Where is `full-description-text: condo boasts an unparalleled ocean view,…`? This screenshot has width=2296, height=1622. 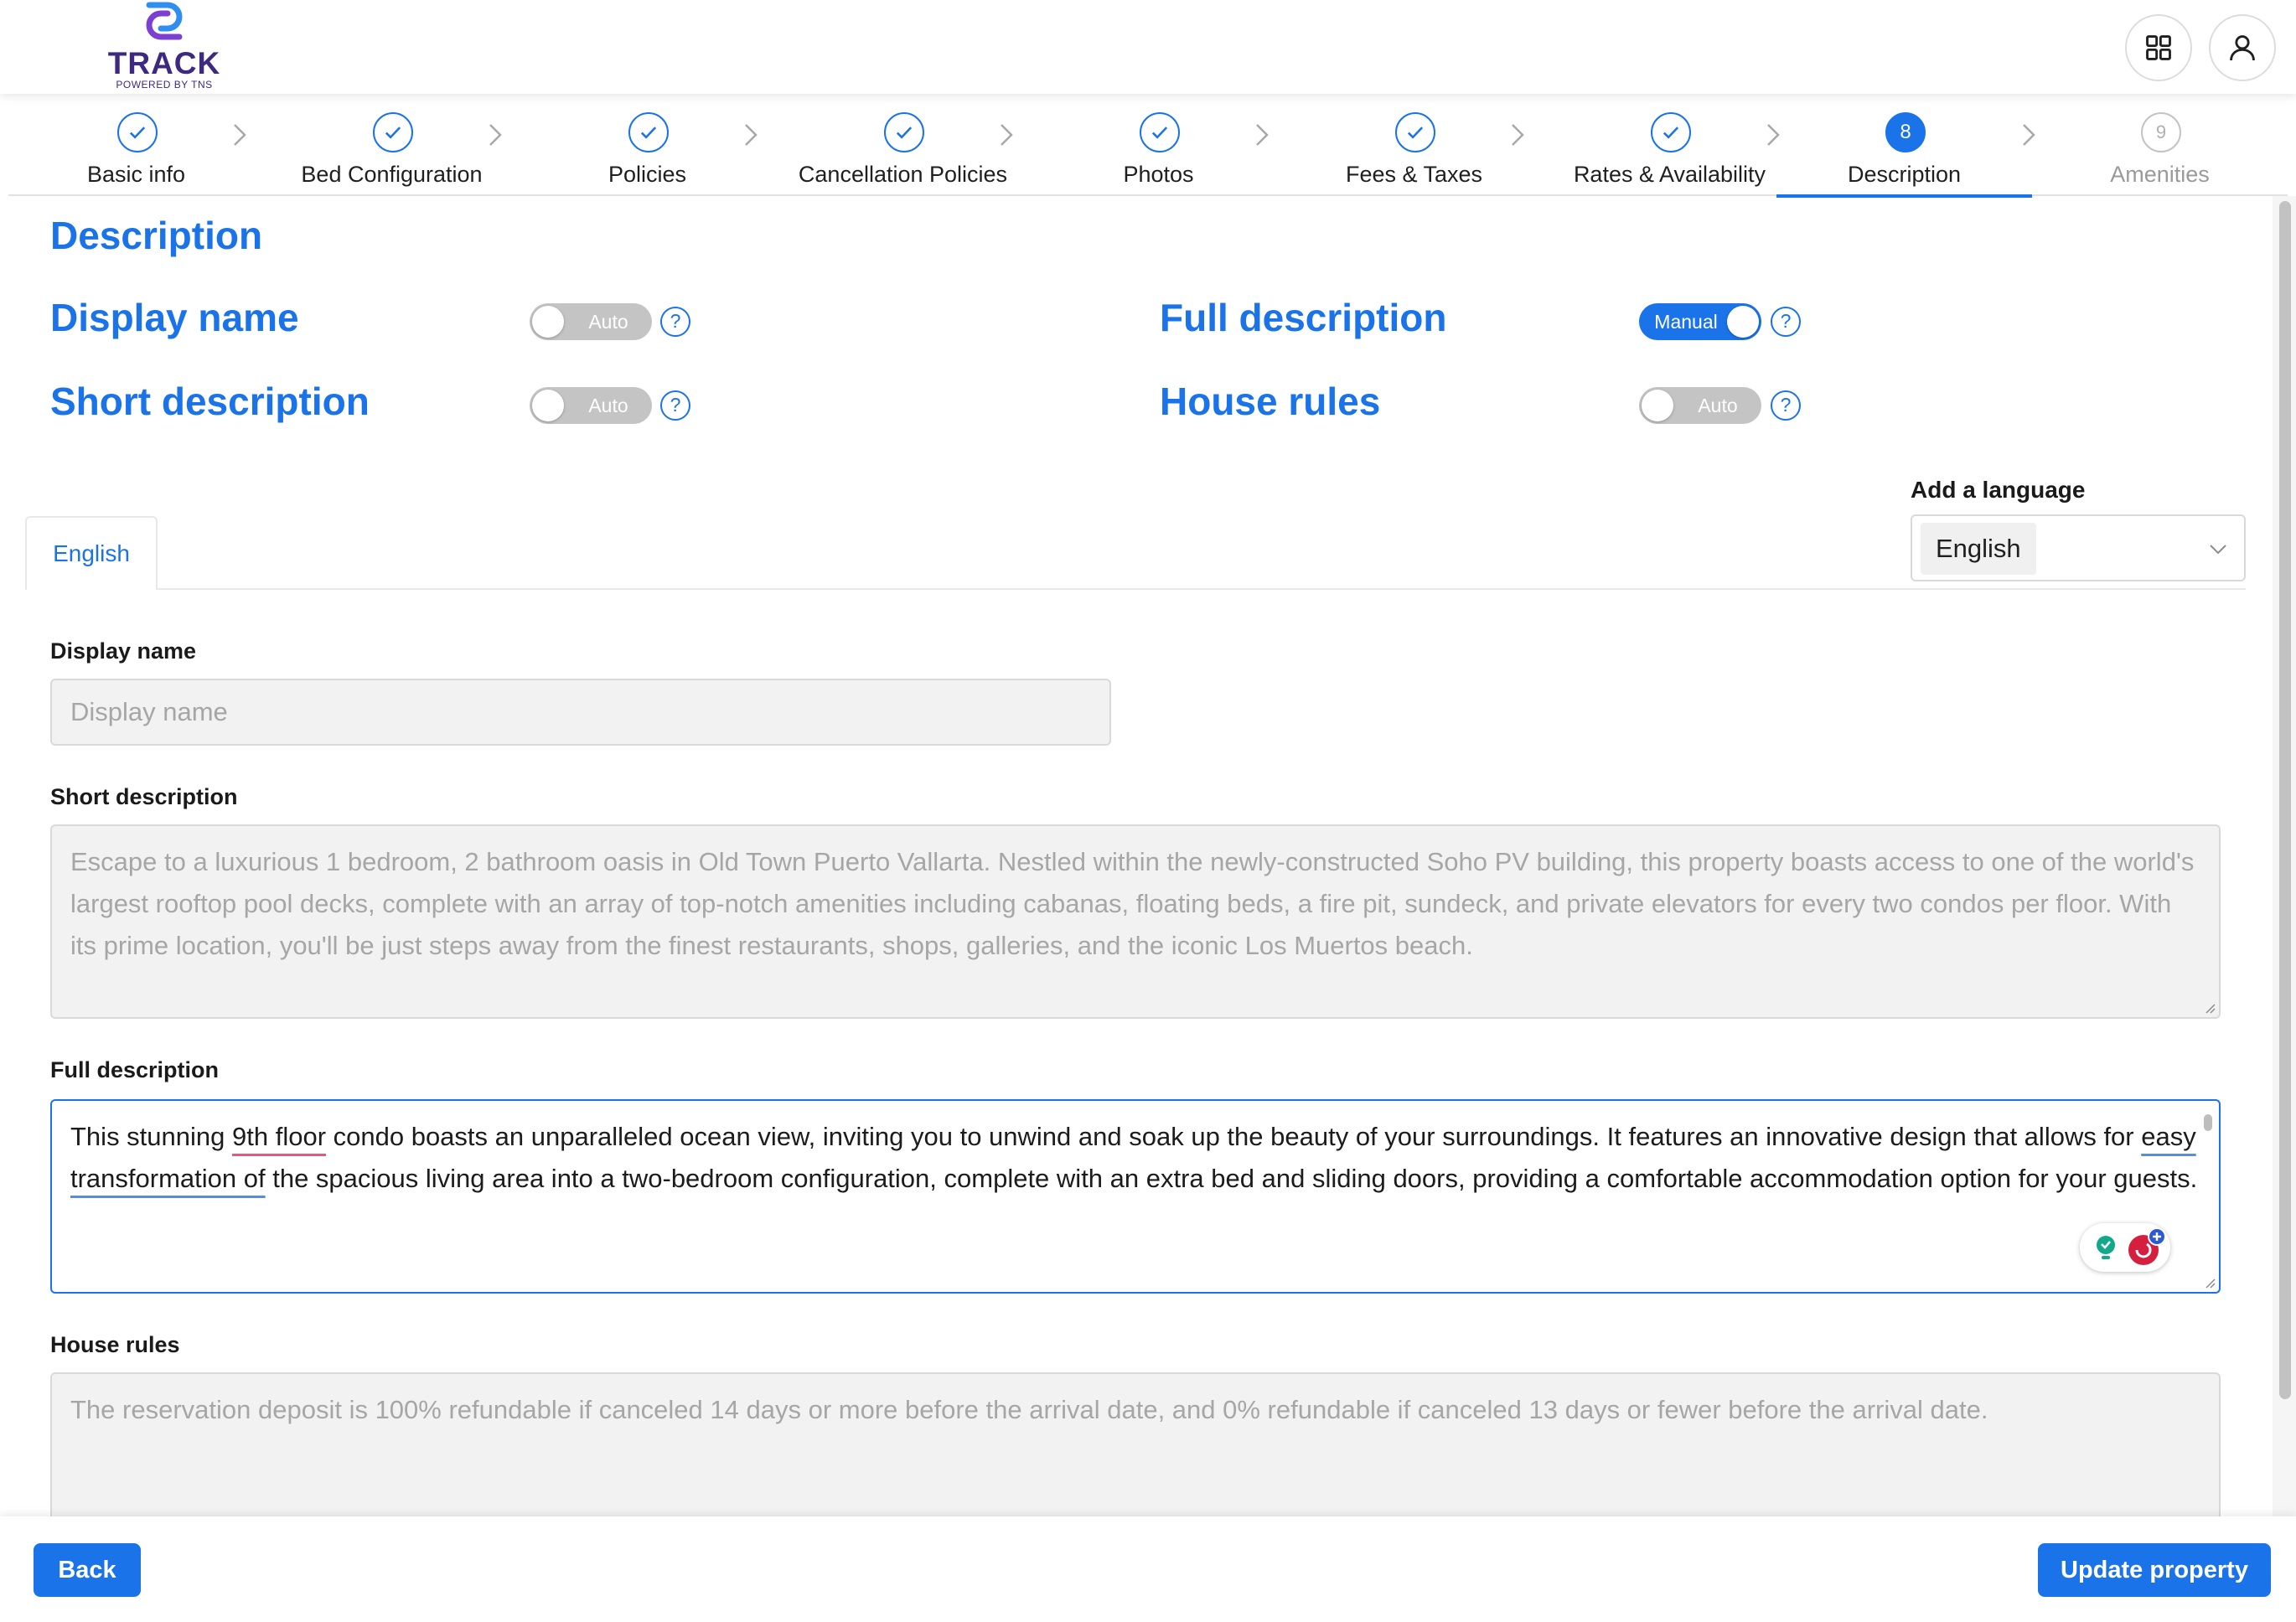
full-description-text: condo boasts an unparalleled ocean view,… is located at coordinates (1234, 1136).